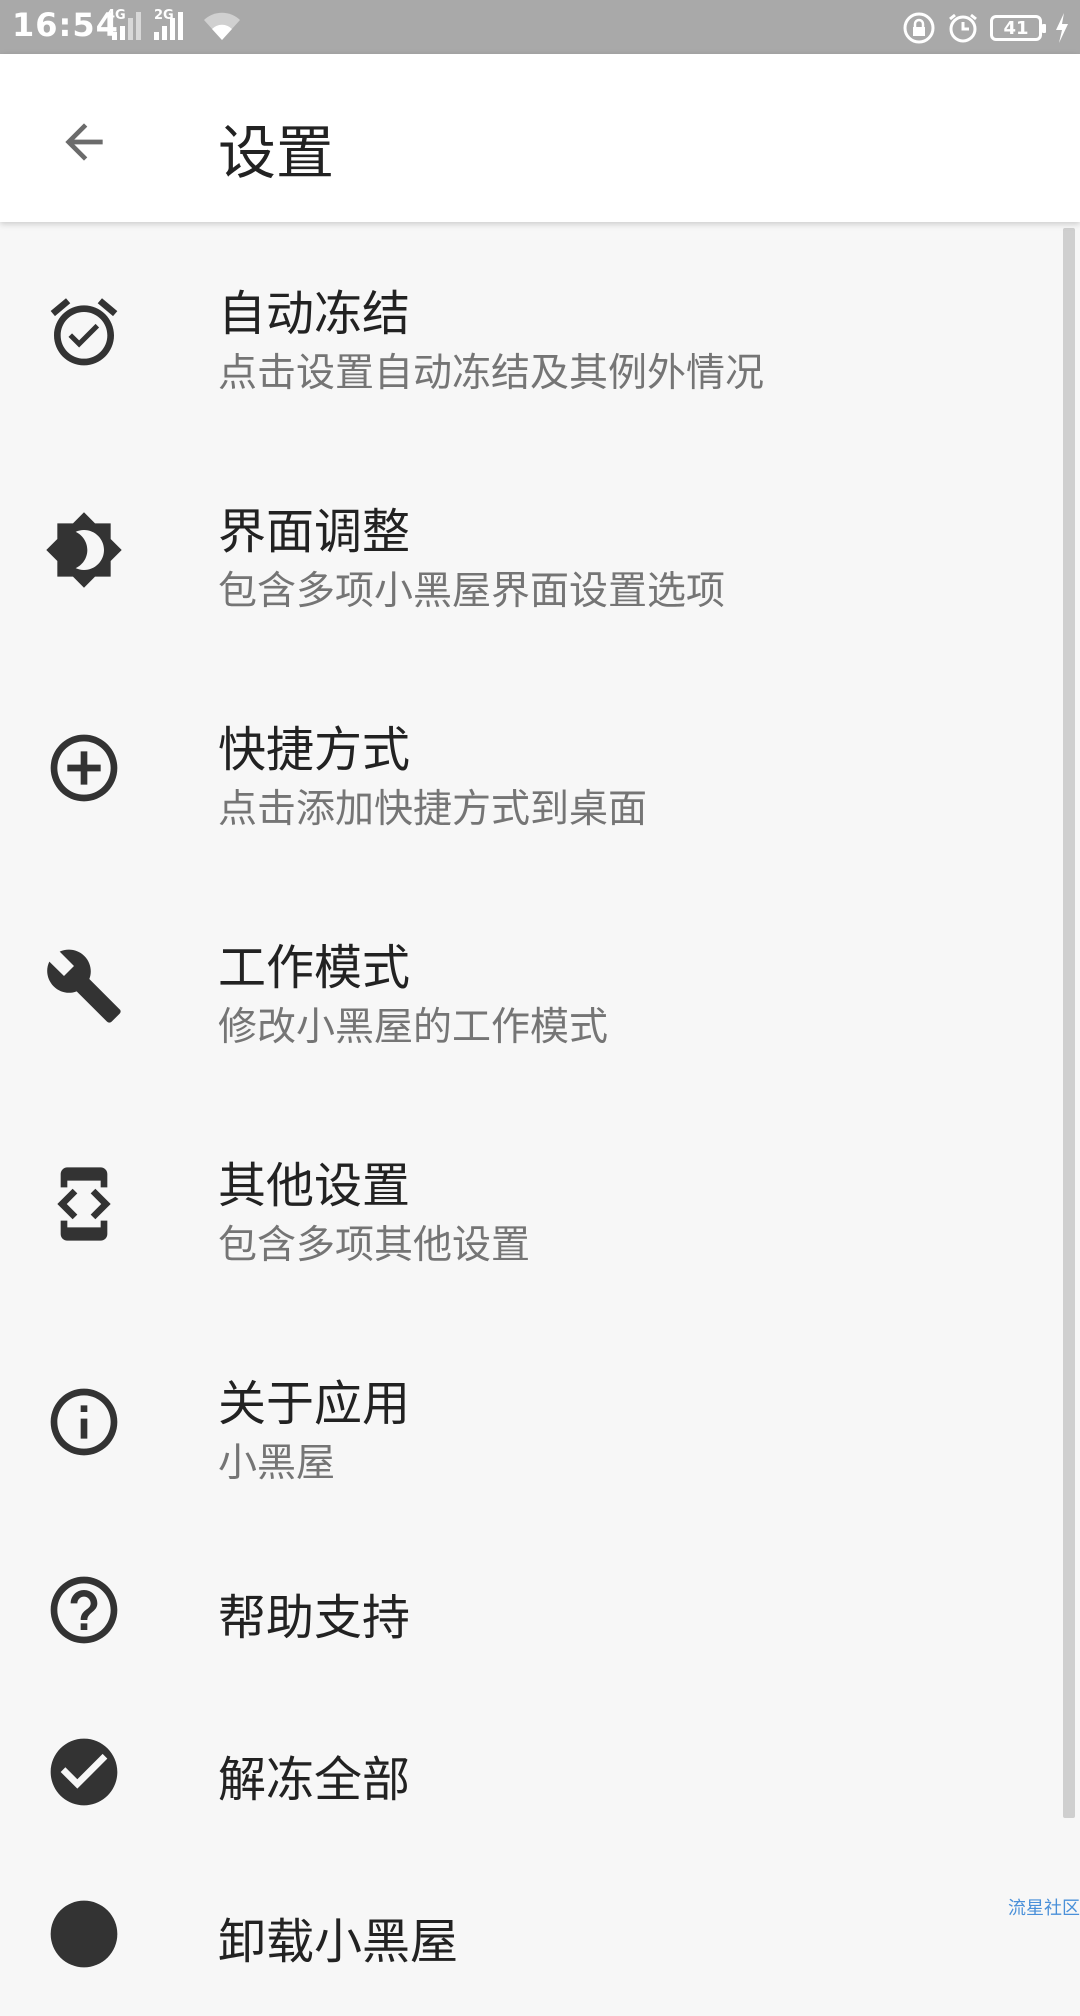 The height and width of the screenshot is (2016, 1080). What do you see at coordinates (531, 985) in the screenshot?
I see `setting-work-mode: 工作模式 修改小黑屋的工作模式` at bounding box center [531, 985].